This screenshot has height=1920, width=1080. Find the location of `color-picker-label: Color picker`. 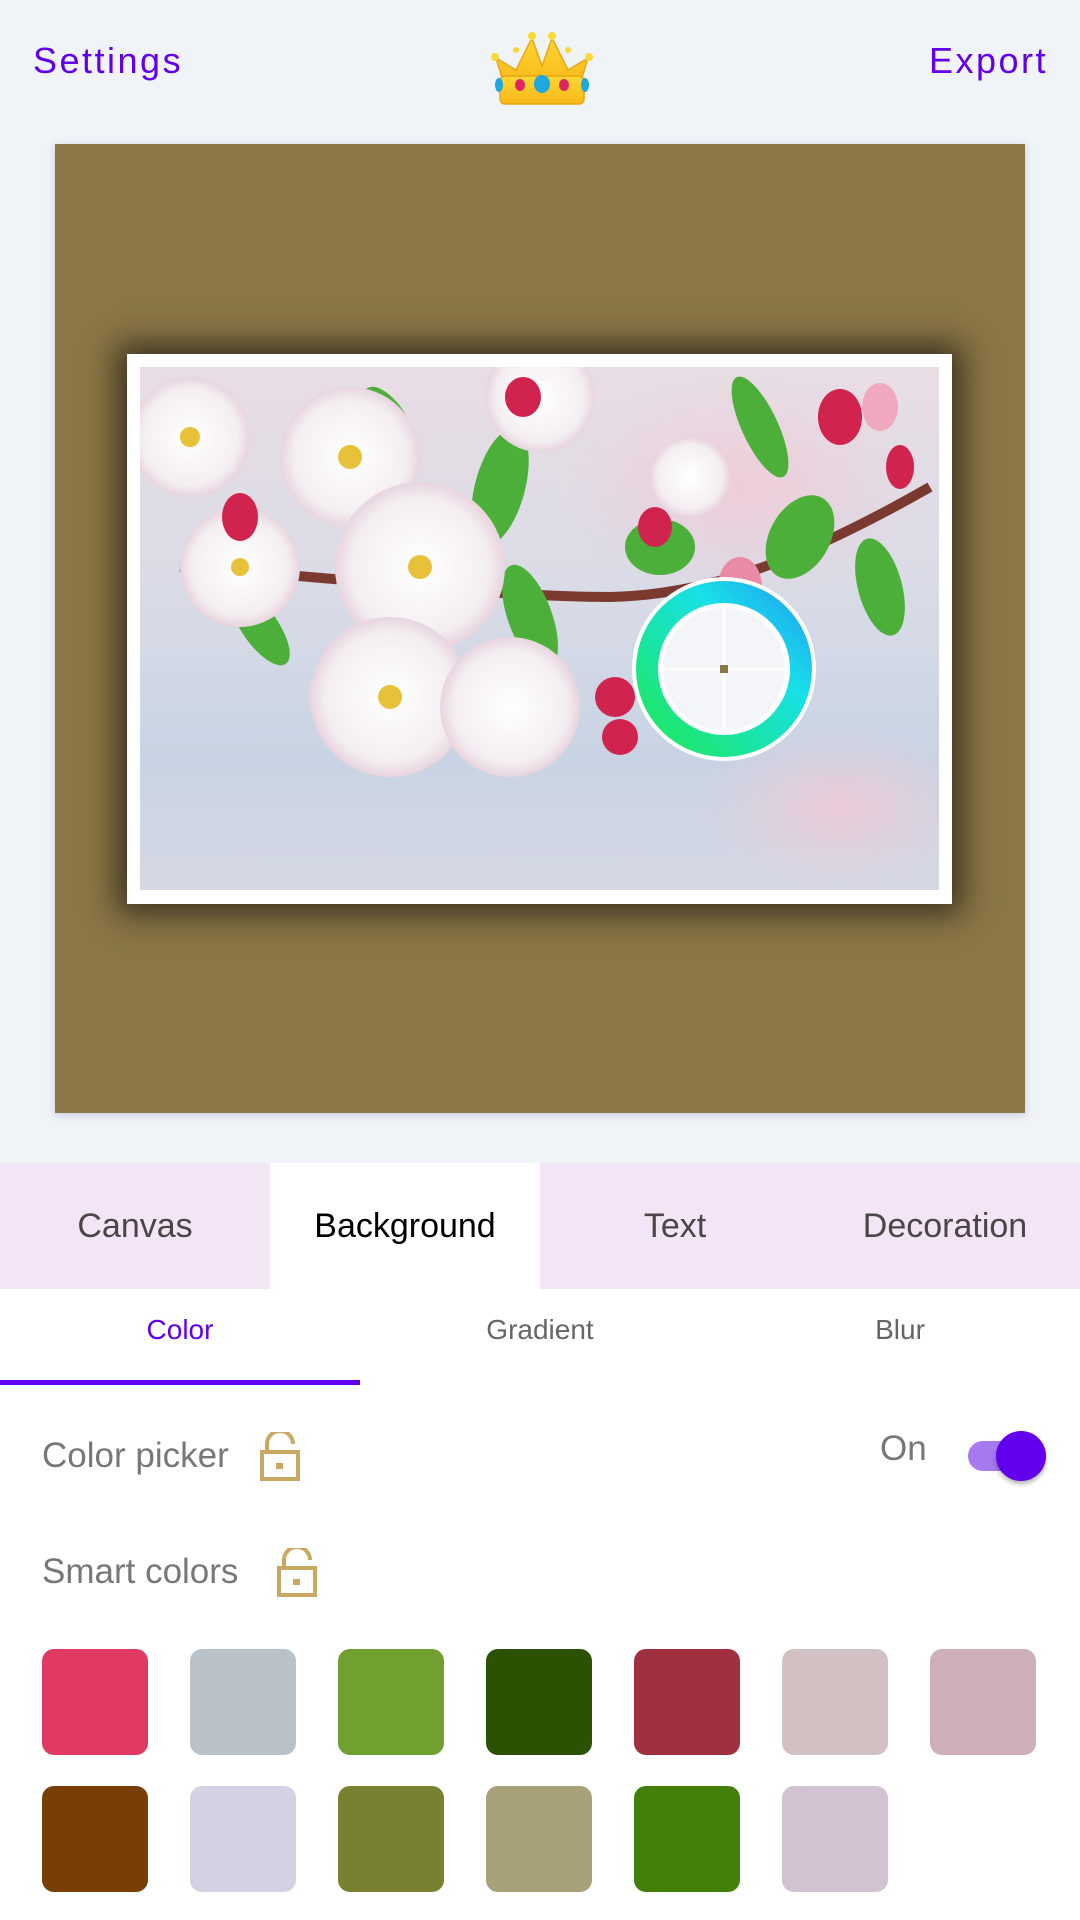

color-picker-label: Color picker is located at coordinates (135, 1455).